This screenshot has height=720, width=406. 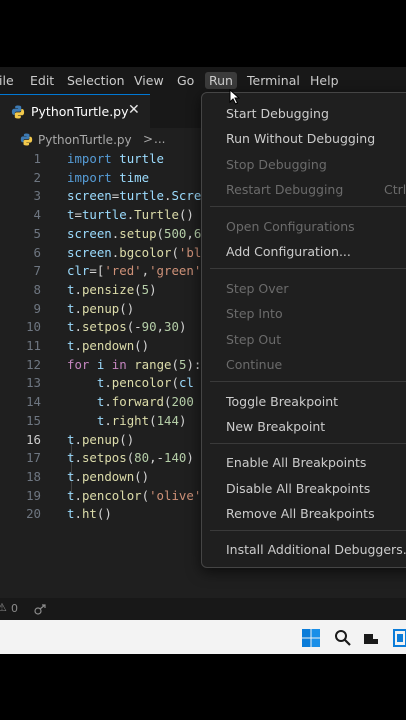 What do you see at coordinates (282, 401) in the screenshot?
I see `menu-item-toggle-breakpoint: Toggle Breakpoint` at bounding box center [282, 401].